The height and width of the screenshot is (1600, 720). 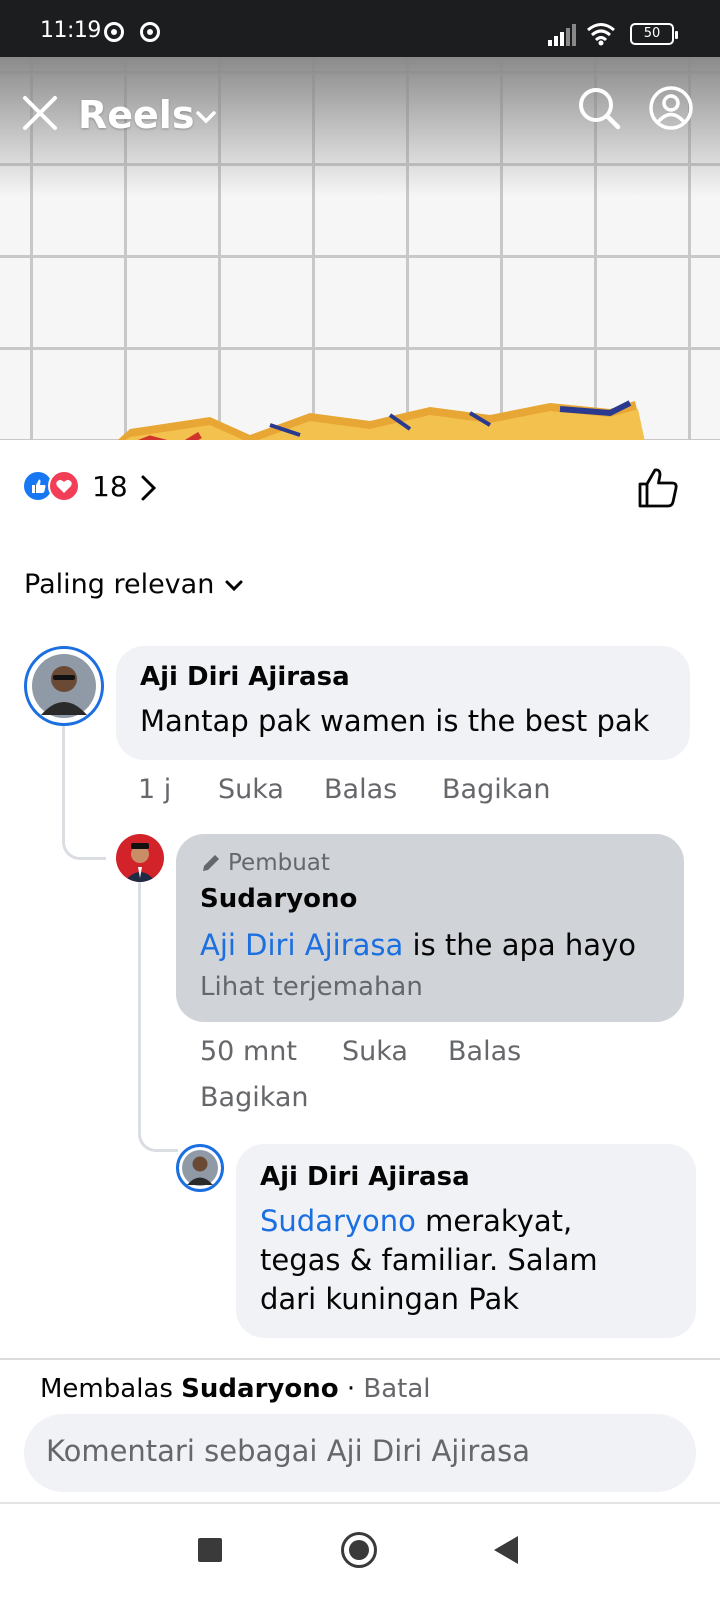 What do you see at coordinates (40, 113) in the screenshot?
I see `close-icon` at bounding box center [40, 113].